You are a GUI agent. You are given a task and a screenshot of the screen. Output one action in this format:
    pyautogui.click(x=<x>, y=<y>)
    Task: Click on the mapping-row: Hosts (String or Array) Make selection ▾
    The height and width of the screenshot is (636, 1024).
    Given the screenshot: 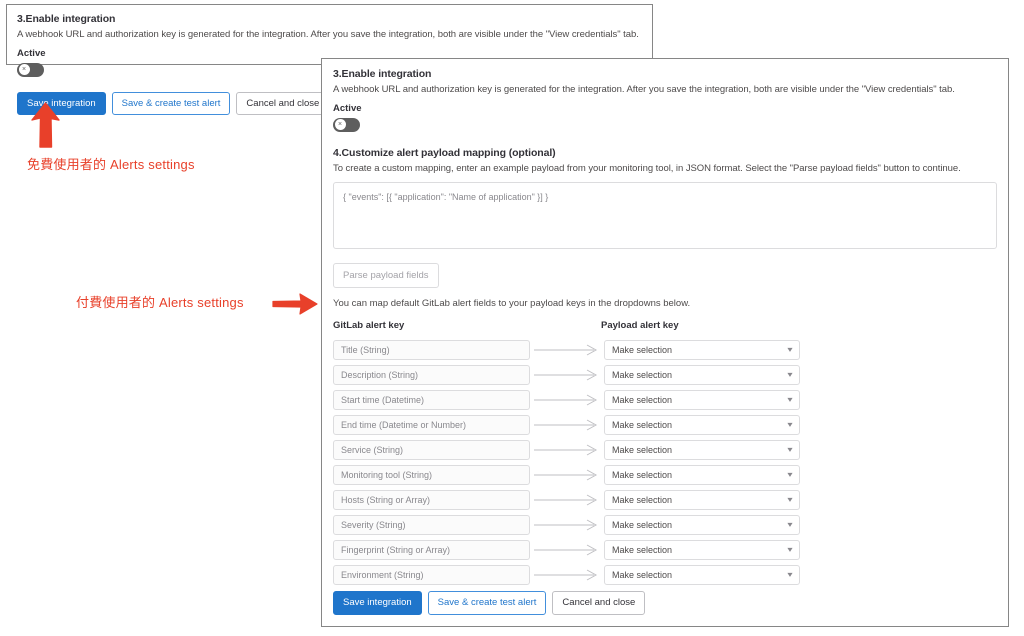 What is the action you would take?
    pyautogui.click(x=665, y=500)
    